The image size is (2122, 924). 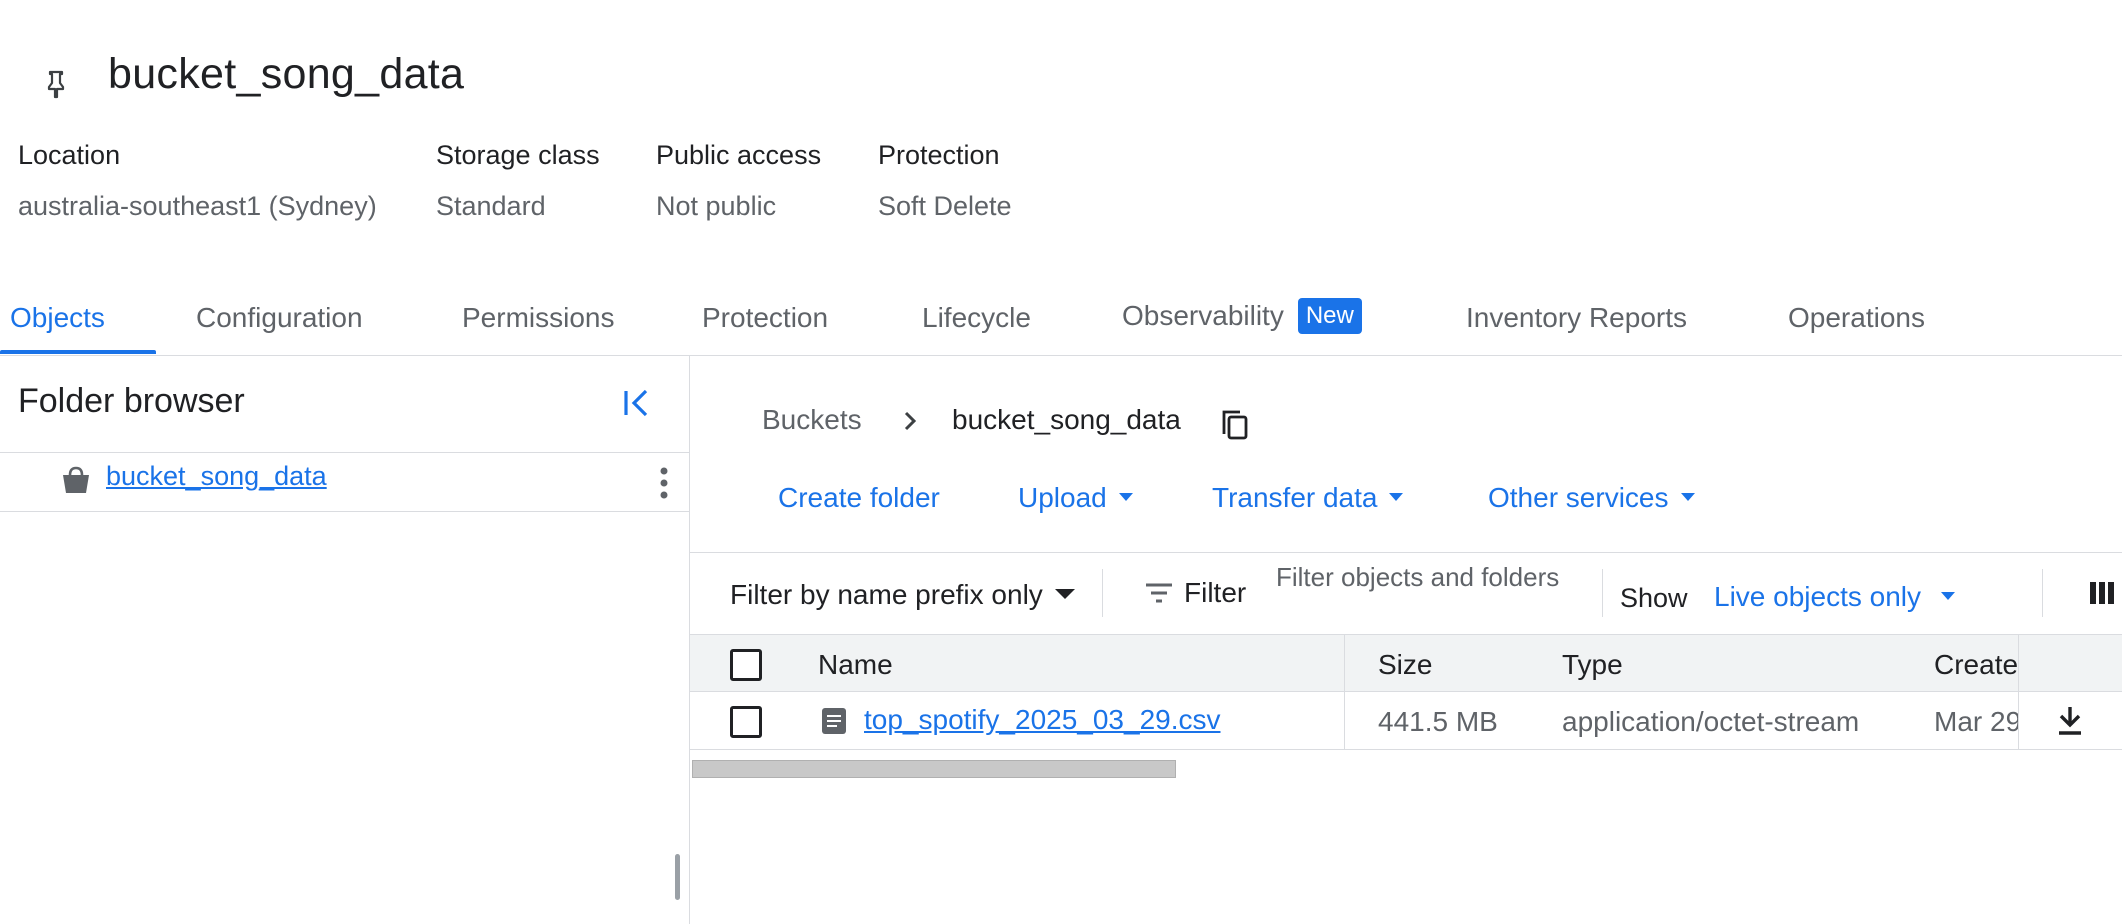 What do you see at coordinates (855, 665) in the screenshot?
I see `column-header-name: Name` at bounding box center [855, 665].